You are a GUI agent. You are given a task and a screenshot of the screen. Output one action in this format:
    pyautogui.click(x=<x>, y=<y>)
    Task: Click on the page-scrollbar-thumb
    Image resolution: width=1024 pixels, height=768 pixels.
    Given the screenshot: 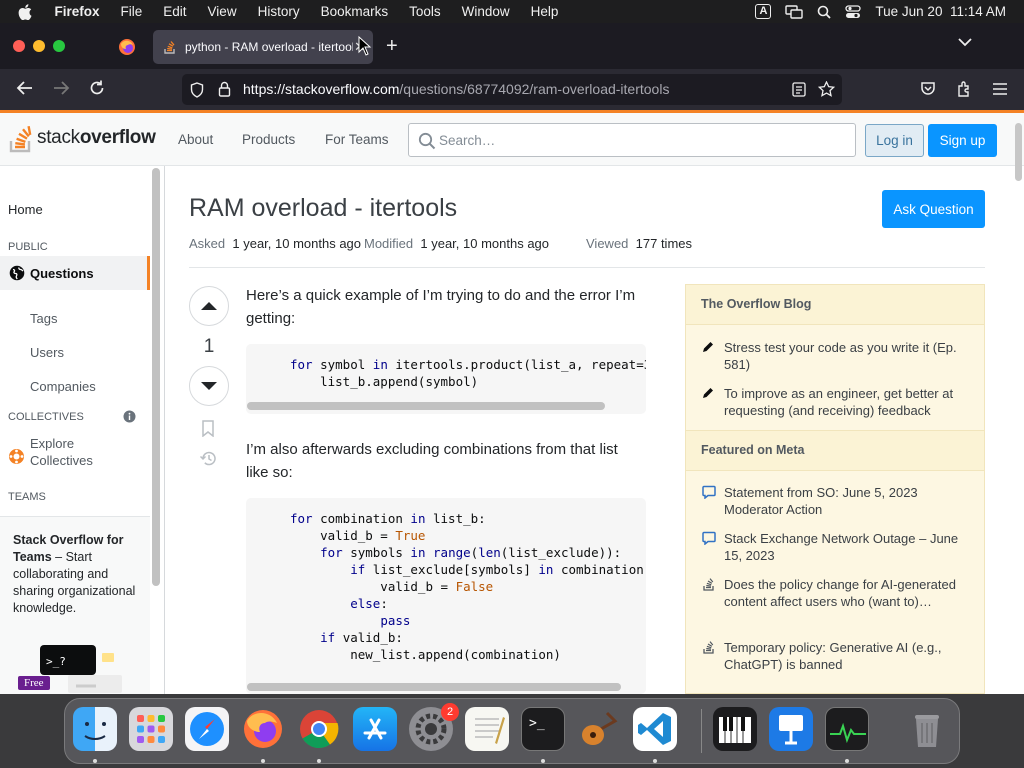 What is the action you would take?
    pyautogui.click(x=1018, y=152)
    